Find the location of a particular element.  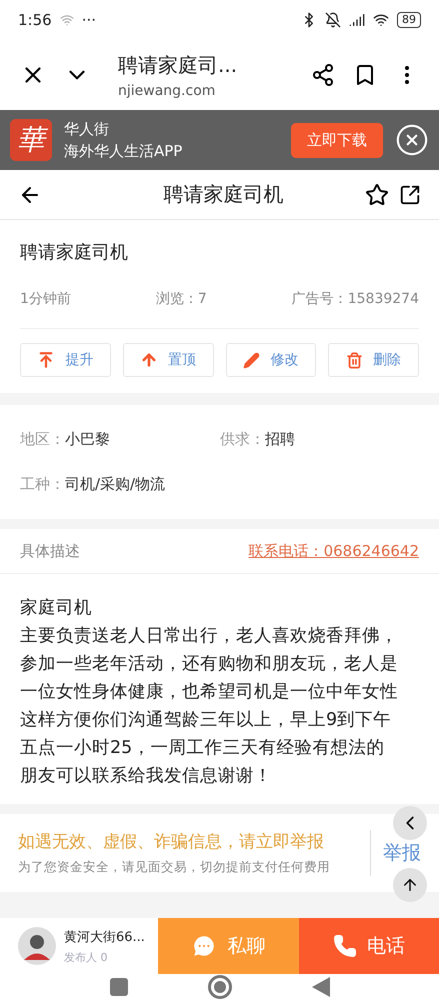

scroll-top-button is located at coordinates (410, 885).